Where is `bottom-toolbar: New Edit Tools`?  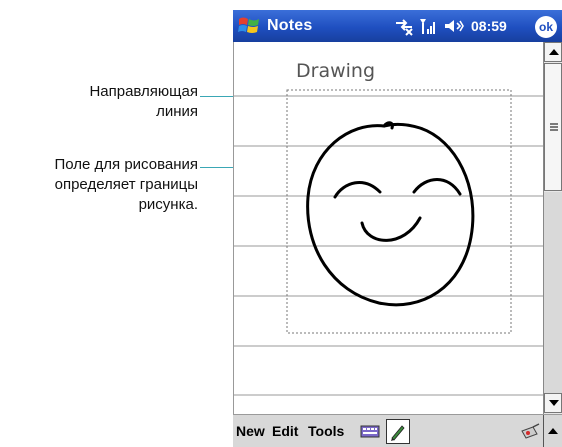
bottom-toolbar: New Edit Tools is located at coordinates (397, 430).